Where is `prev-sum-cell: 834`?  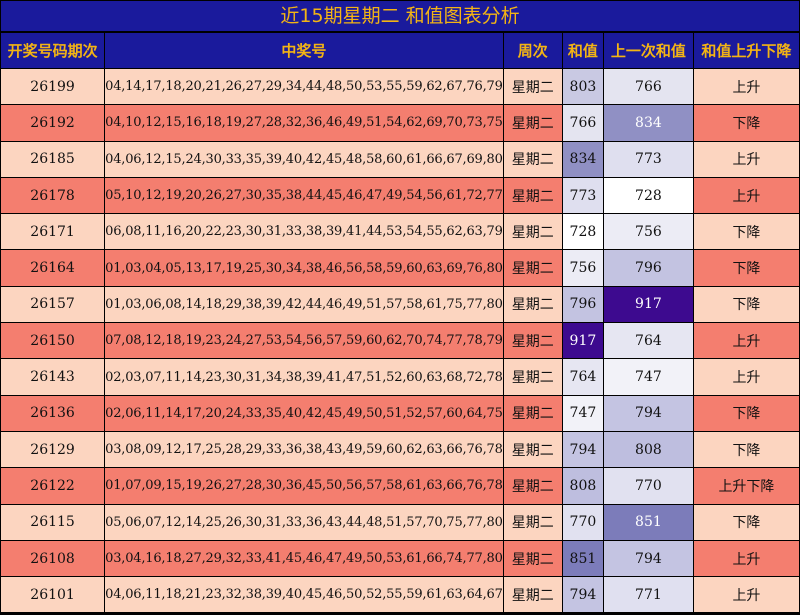
prev-sum-cell: 834 is located at coordinates (648, 123).